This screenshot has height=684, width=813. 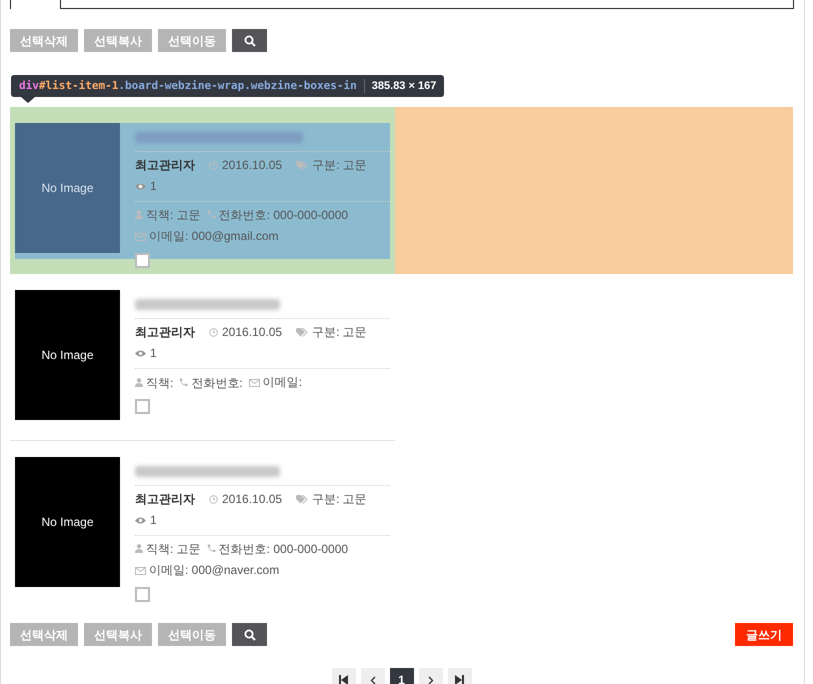 I want to click on email-label: 이메일: 000@gmail.com, so click(x=214, y=236).